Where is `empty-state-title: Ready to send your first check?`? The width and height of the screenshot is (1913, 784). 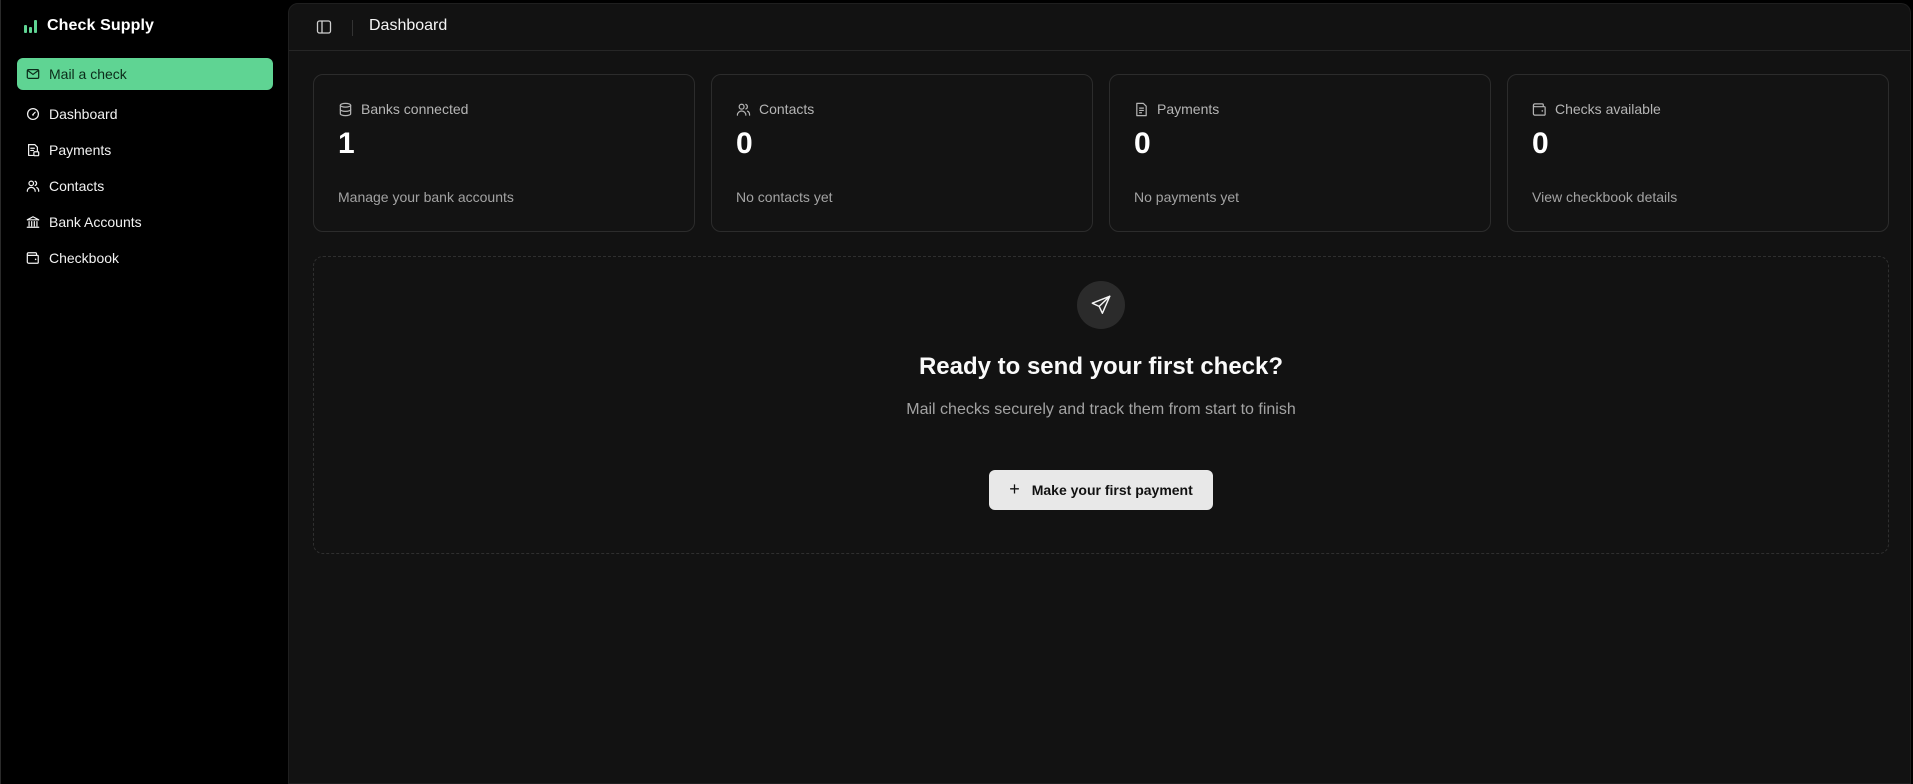
empty-state-title: Ready to send your first check? is located at coordinates (1101, 366).